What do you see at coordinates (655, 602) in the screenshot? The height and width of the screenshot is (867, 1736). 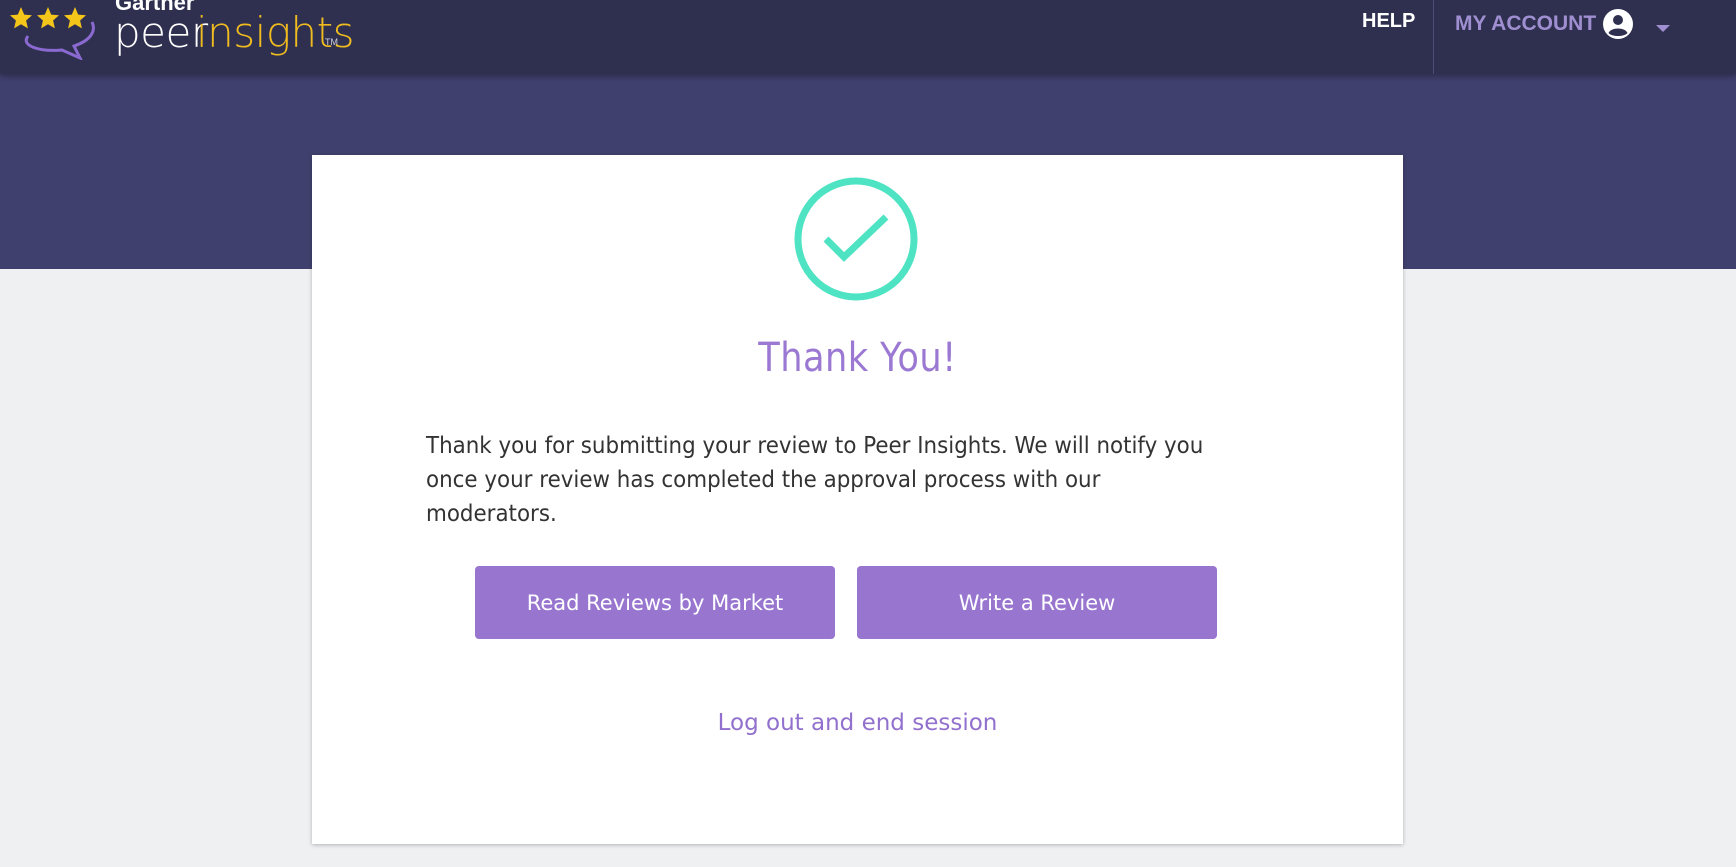 I see `read-reviews-button: Read Reviews by Market` at bounding box center [655, 602].